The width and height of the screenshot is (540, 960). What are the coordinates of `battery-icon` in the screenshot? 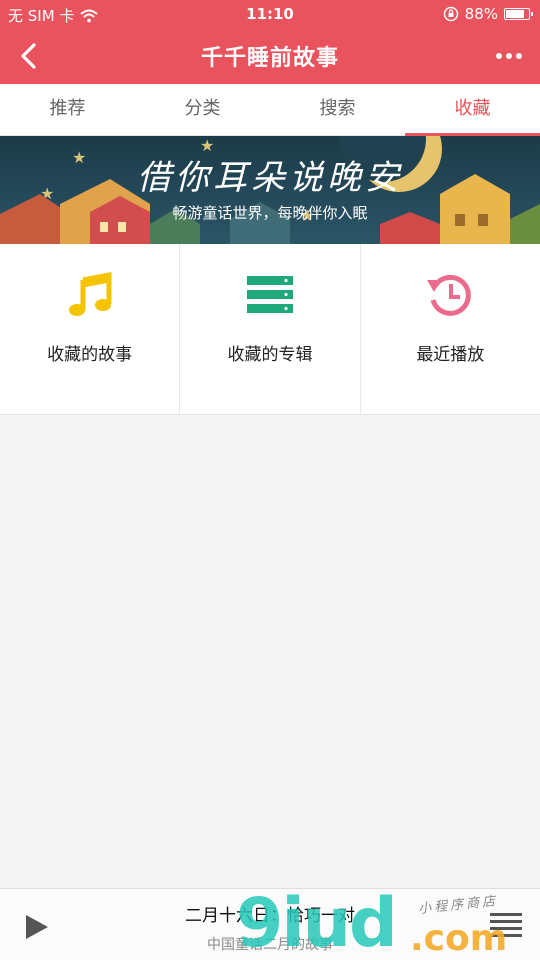 It's located at (518, 14).